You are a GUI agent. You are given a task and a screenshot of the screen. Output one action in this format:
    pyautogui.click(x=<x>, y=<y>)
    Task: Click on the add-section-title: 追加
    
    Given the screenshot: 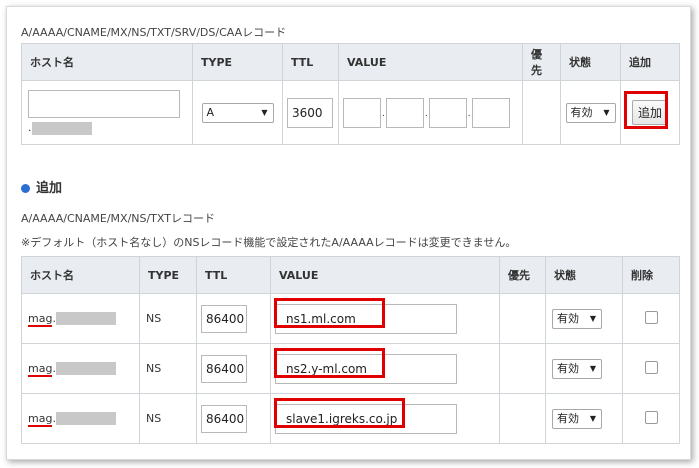 What is the action you would take?
    pyautogui.click(x=49, y=188)
    